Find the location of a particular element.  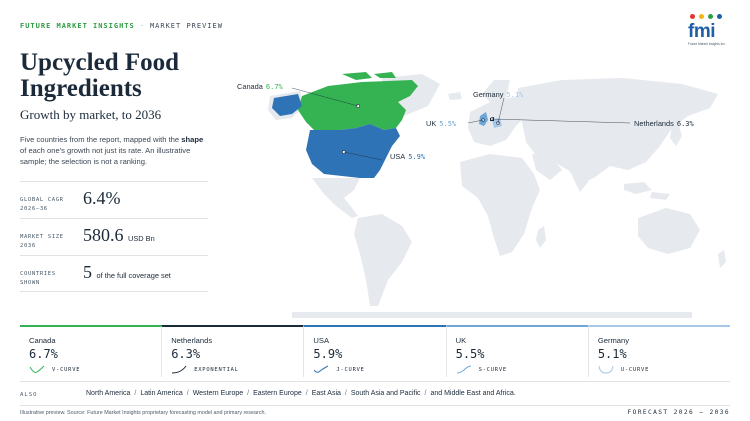

stat-unit: of the full coverage set is located at coordinates (133, 275).